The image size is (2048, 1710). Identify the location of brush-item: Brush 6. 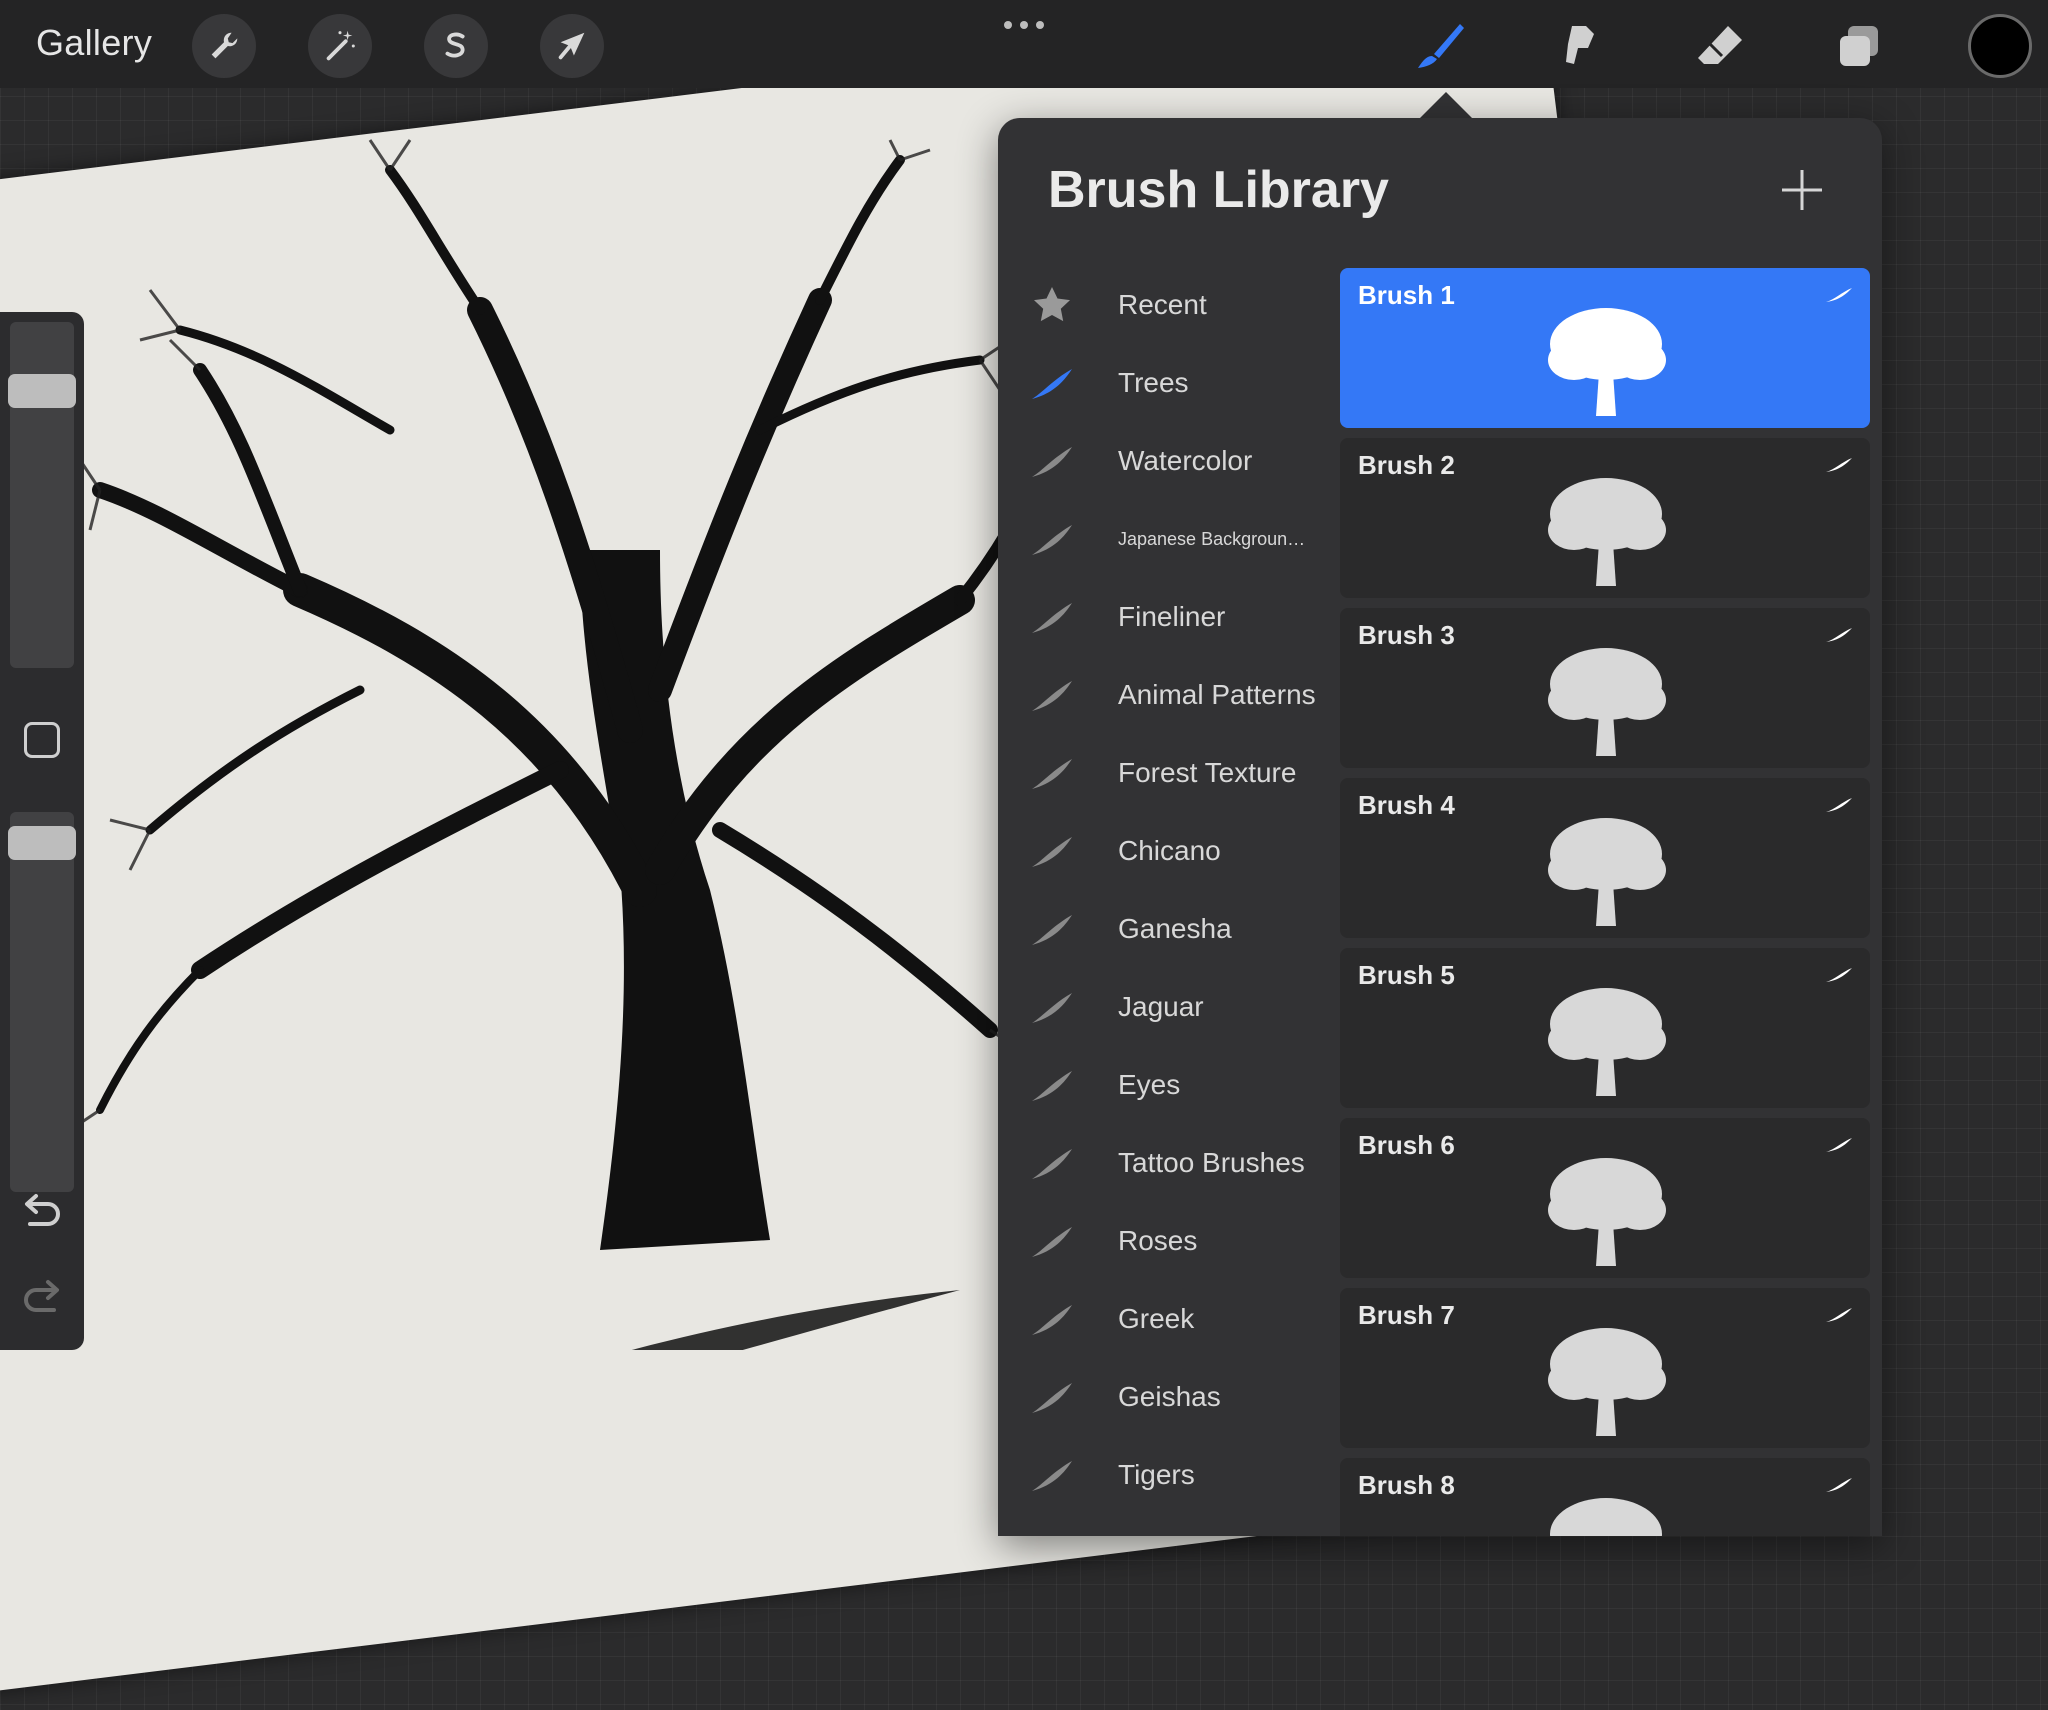
(1605, 1198).